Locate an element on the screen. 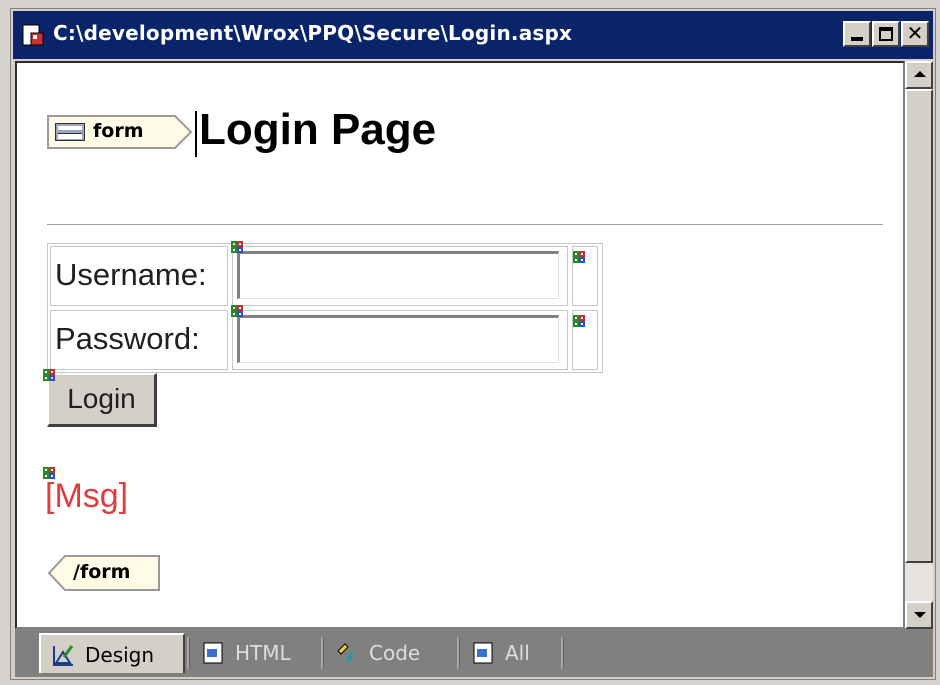 This screenshot has width=940, height=685. design-icon is located at coordinates (63, 655).